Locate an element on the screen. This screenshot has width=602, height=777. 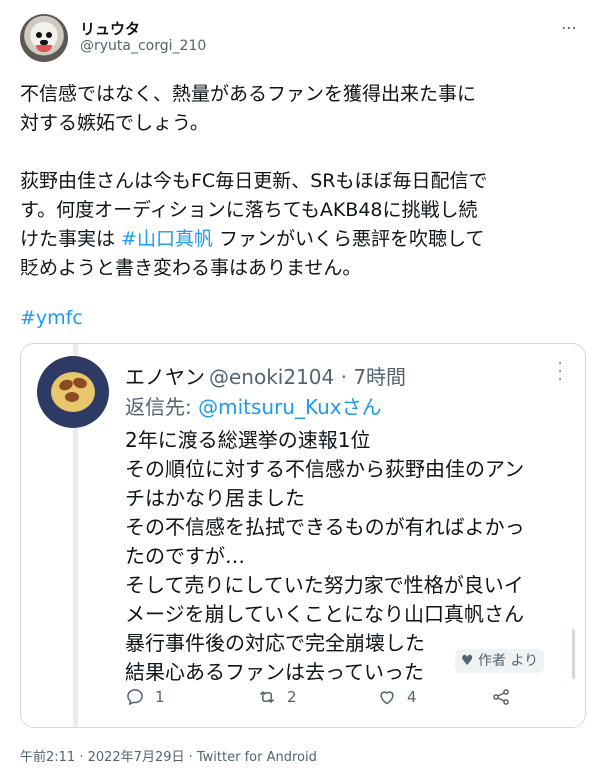
quoted-author-avatar is located at coordinates (73, 392).